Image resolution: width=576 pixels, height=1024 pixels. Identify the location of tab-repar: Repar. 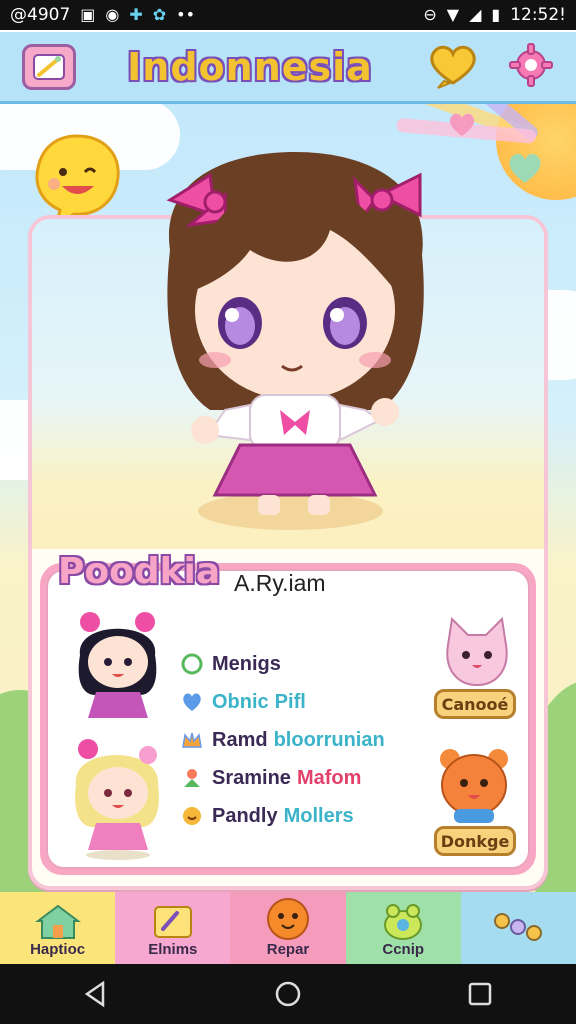
(288, 928).